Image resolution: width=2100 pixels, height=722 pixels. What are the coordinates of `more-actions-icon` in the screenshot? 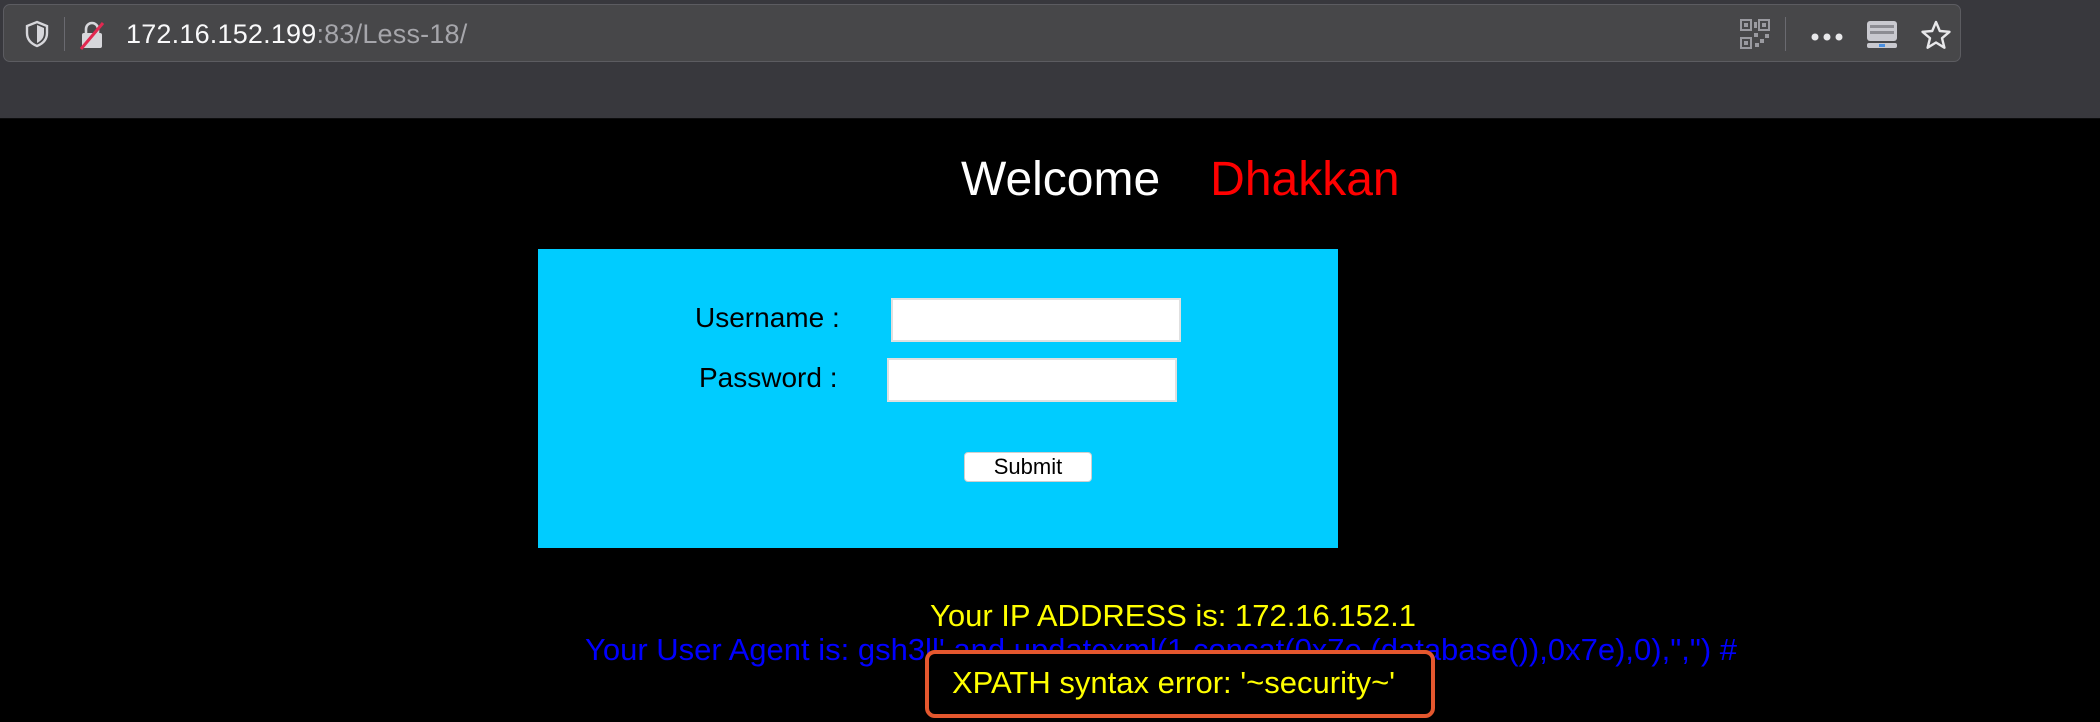 It's located at (1827, 38).